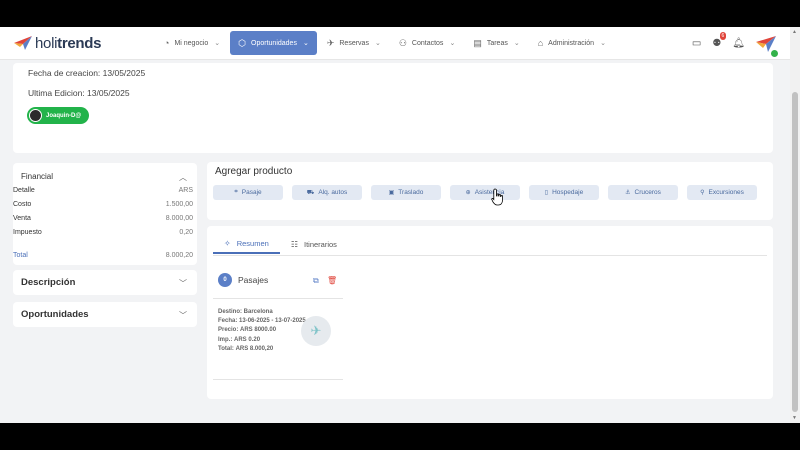  I want to click on users-icon: ⚇, so click(402, 42).